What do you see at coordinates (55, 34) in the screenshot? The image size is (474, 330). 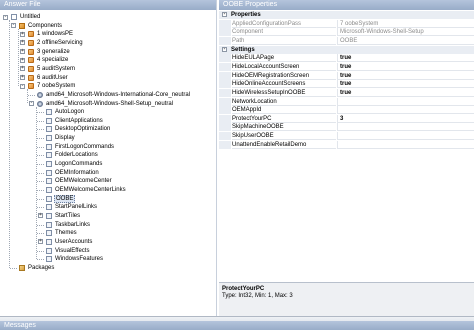 I see `tree-node-label: 1 windowsPE` at bounding box center [55, 34].